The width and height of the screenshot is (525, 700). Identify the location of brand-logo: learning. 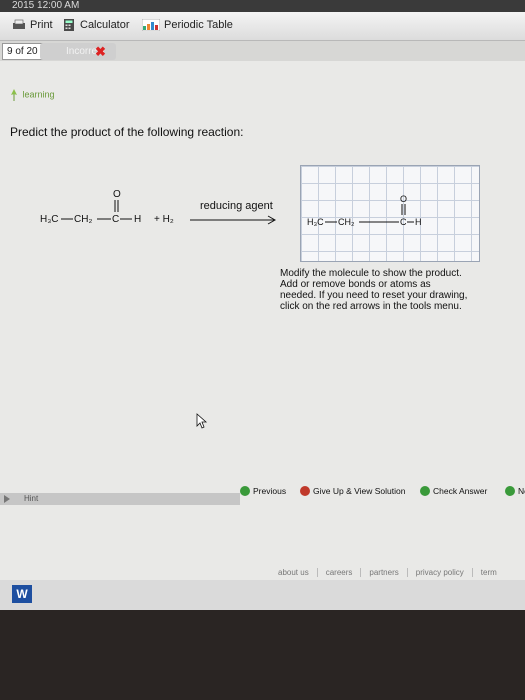
(31, 95).